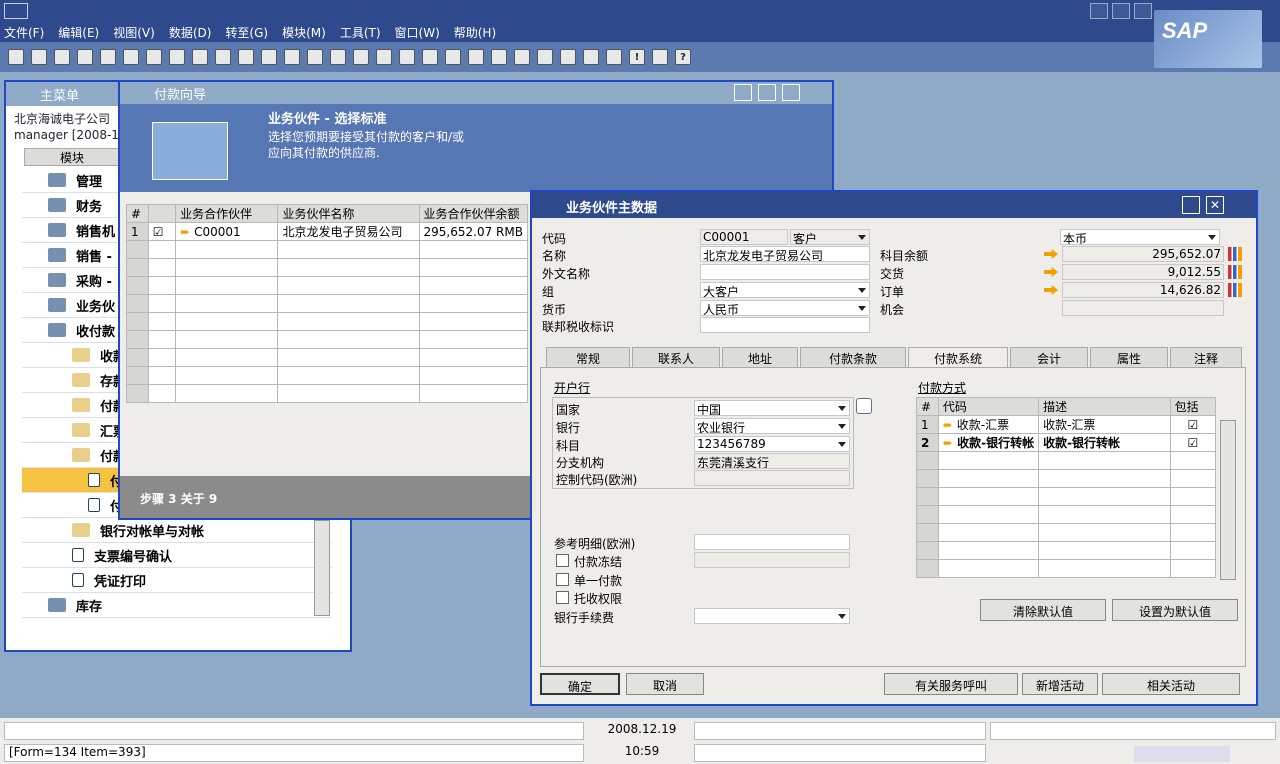 The width and height of the screenshot is (1280, 764). What do you see at coordinates (562, 597) in the screenshot?
I see `collection-auth-checkbox` at bounding box center [562, 597].